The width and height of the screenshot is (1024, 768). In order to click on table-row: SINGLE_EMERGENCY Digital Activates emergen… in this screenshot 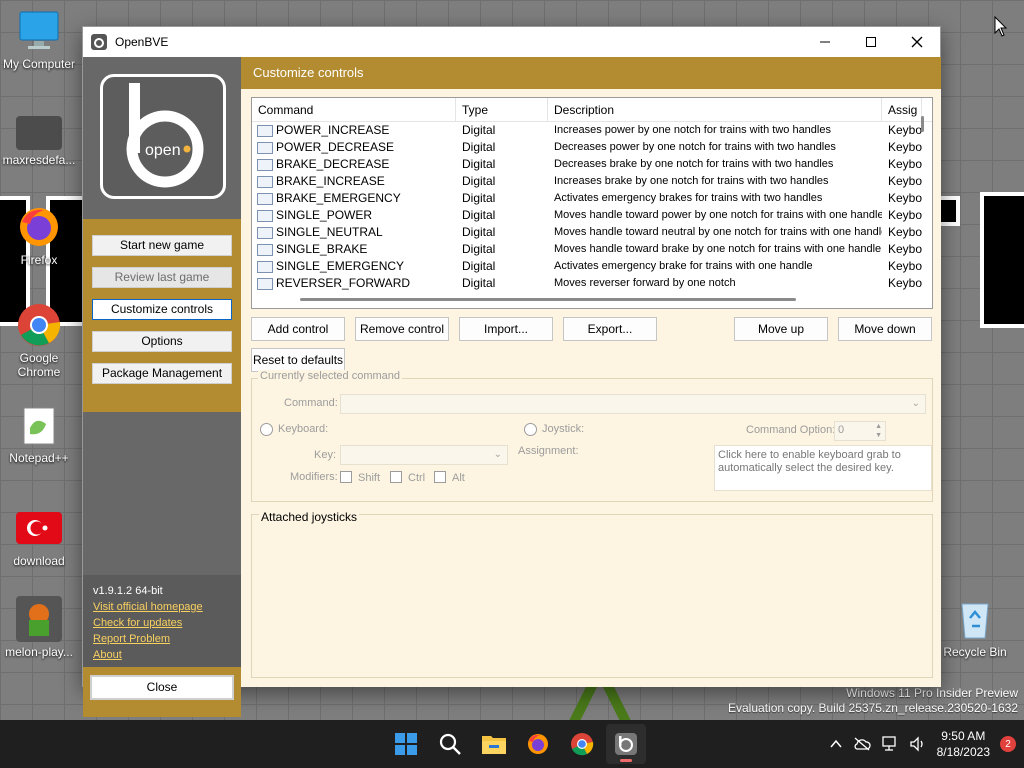, I will do `click(592, 266)`.